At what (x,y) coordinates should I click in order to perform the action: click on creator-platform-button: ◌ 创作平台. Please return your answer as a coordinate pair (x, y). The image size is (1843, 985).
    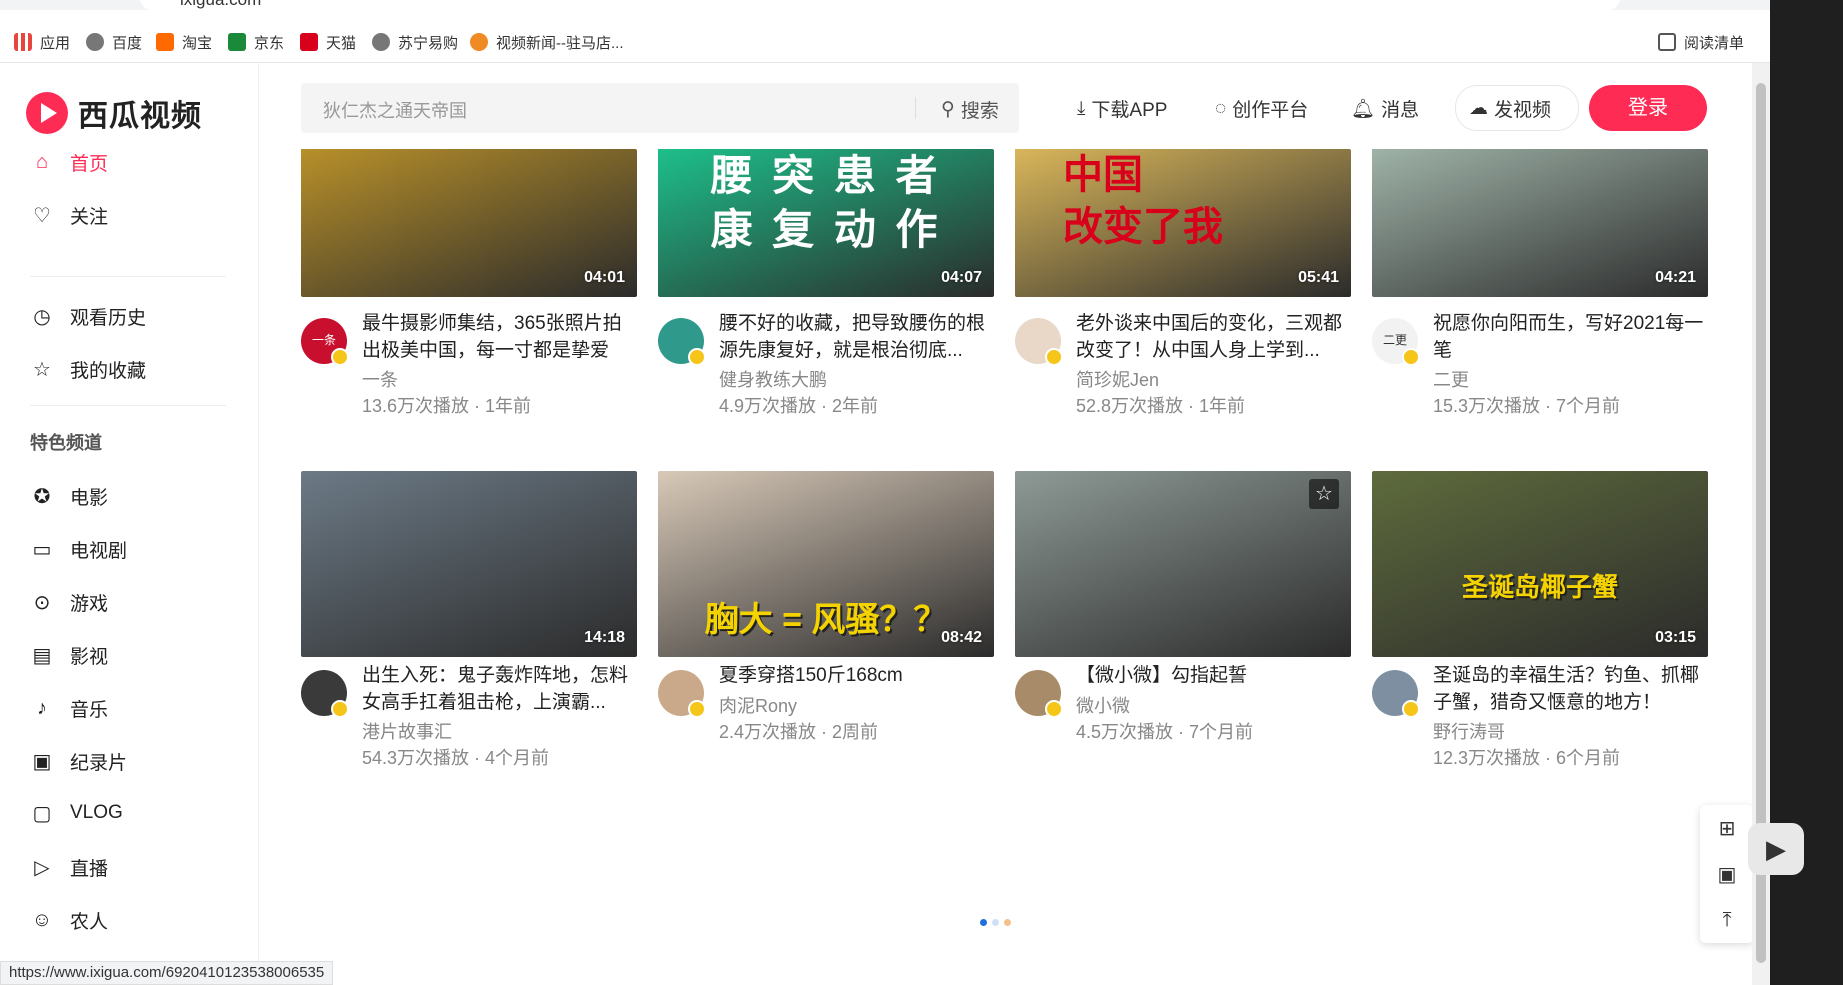
    Looking at the image, I should click on (1261, 108).